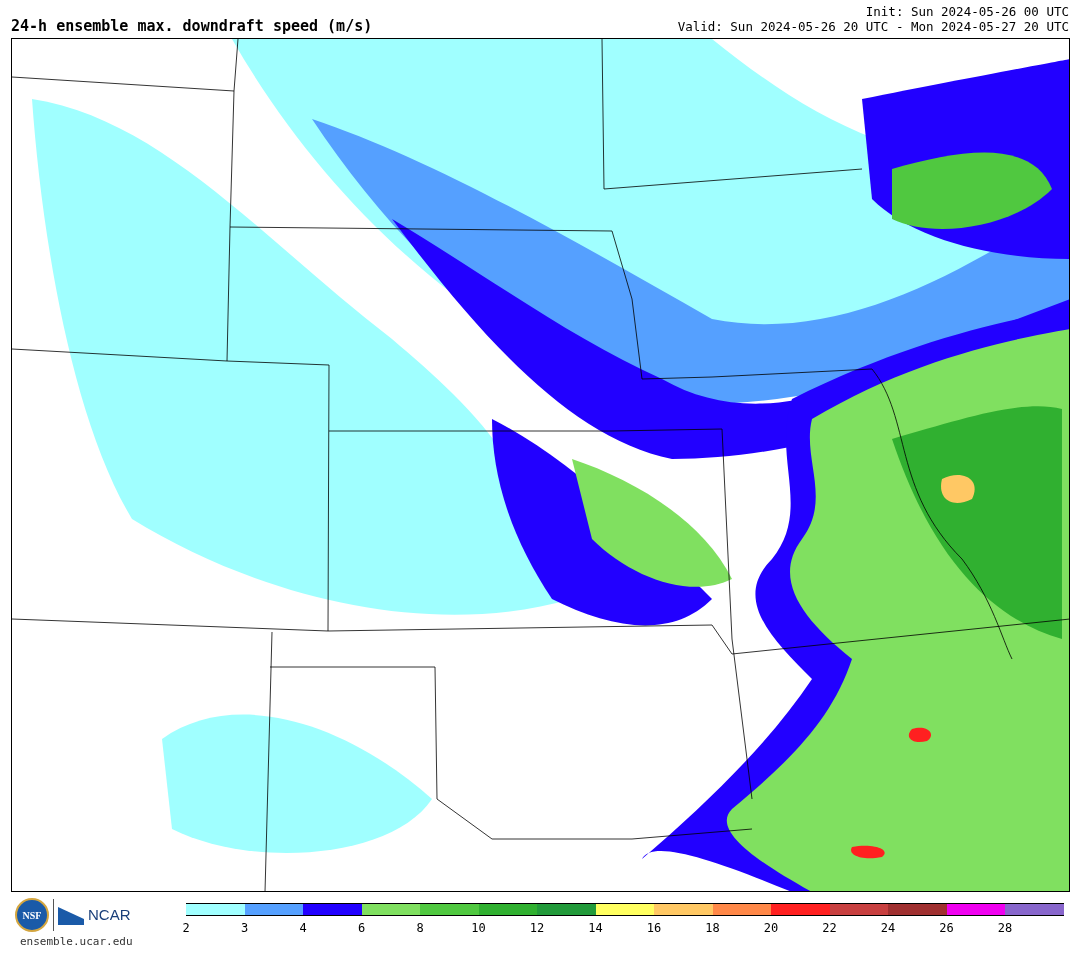 The width and height of the screenshot is (1080, 954). Describe the element at coordinates (186, 928) in the screenshot. I see `colorbar-label: 2` at that location.